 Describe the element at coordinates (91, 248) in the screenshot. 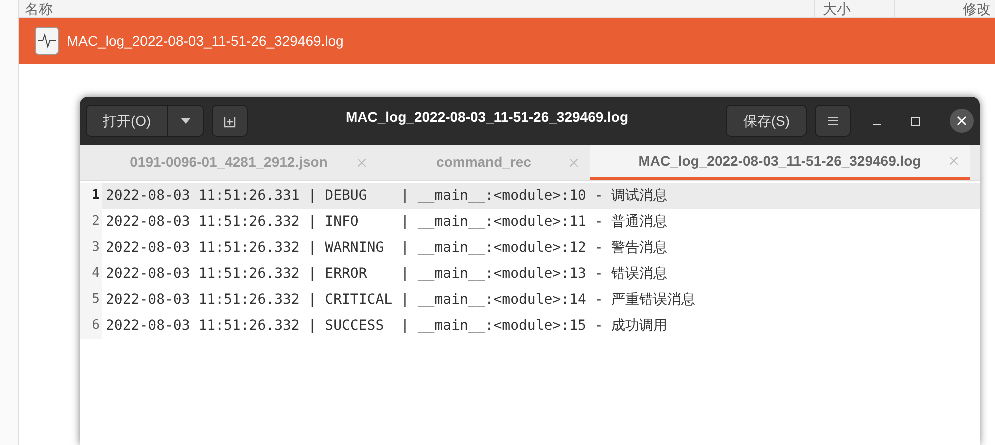

I see `line-number: 3` at that location.